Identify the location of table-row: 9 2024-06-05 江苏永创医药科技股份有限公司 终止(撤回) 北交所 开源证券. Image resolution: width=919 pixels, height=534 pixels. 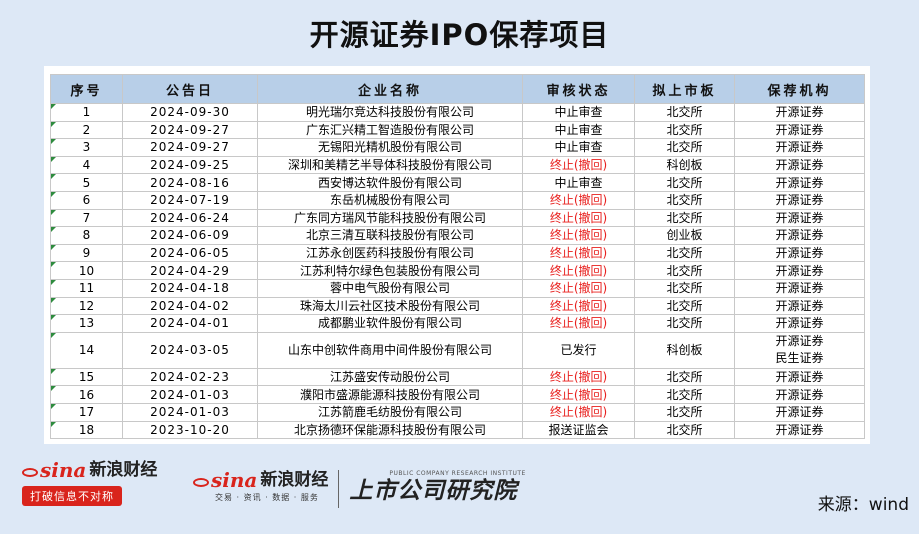
(457, 253).